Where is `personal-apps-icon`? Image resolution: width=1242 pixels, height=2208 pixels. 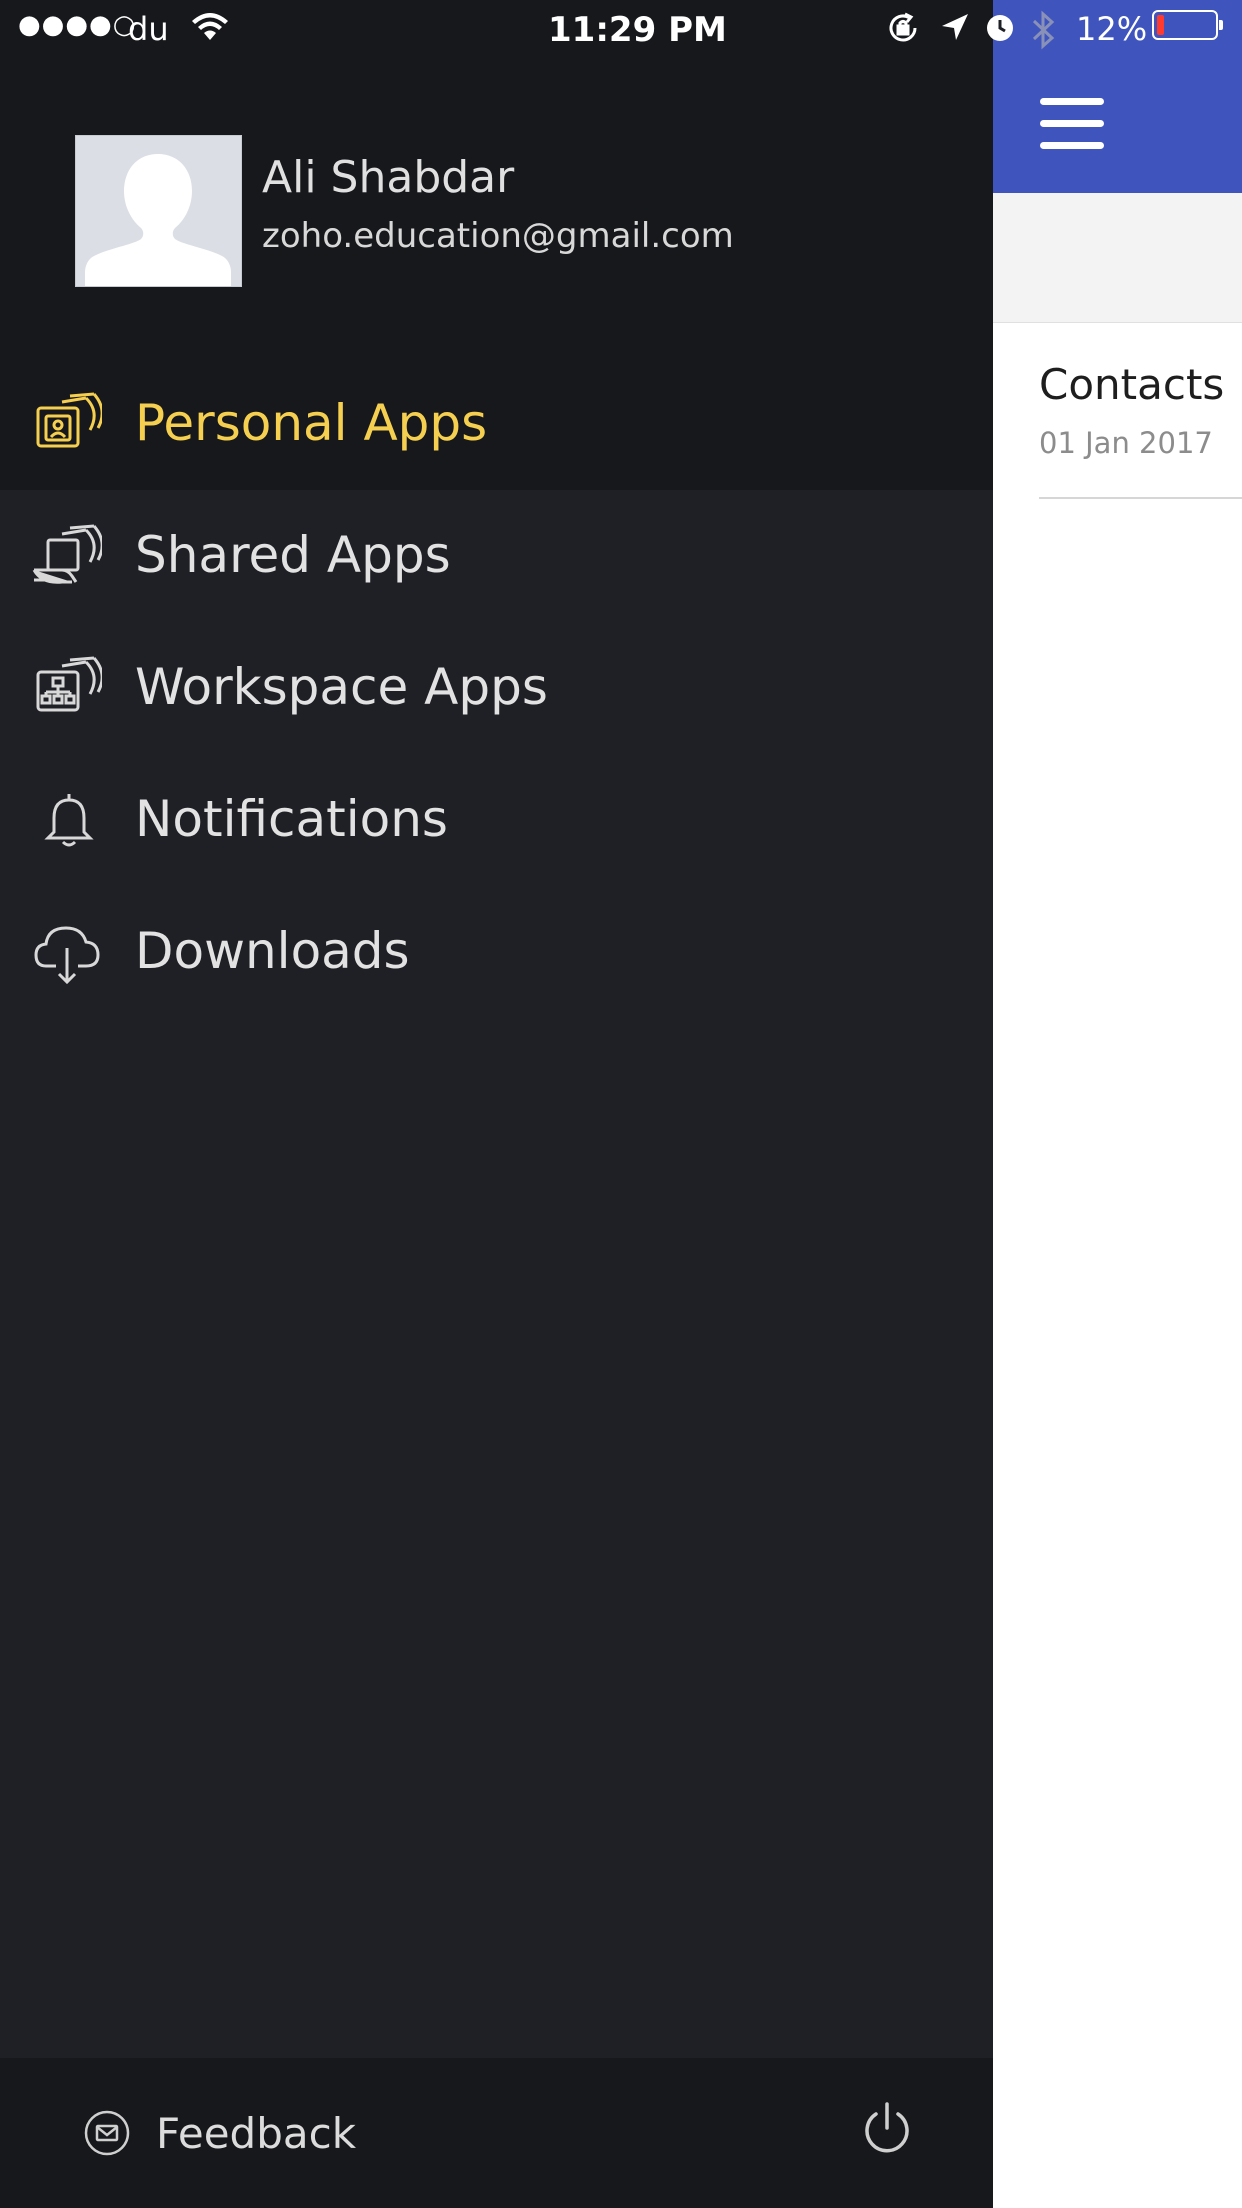 personal-apps-icon is located at coordinates (68, 425).